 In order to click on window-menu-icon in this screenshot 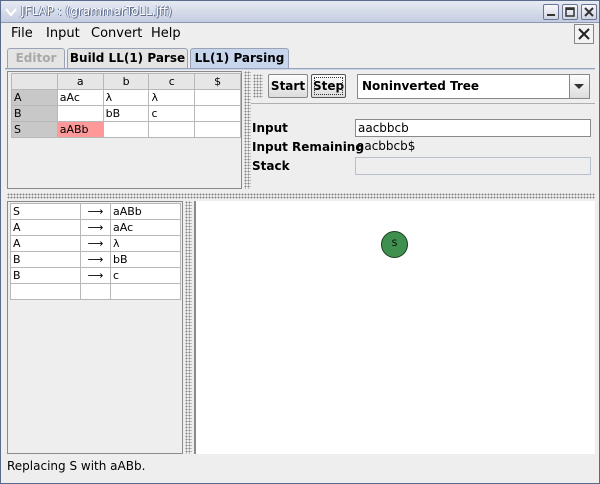, I will do `click(11, 12)`.